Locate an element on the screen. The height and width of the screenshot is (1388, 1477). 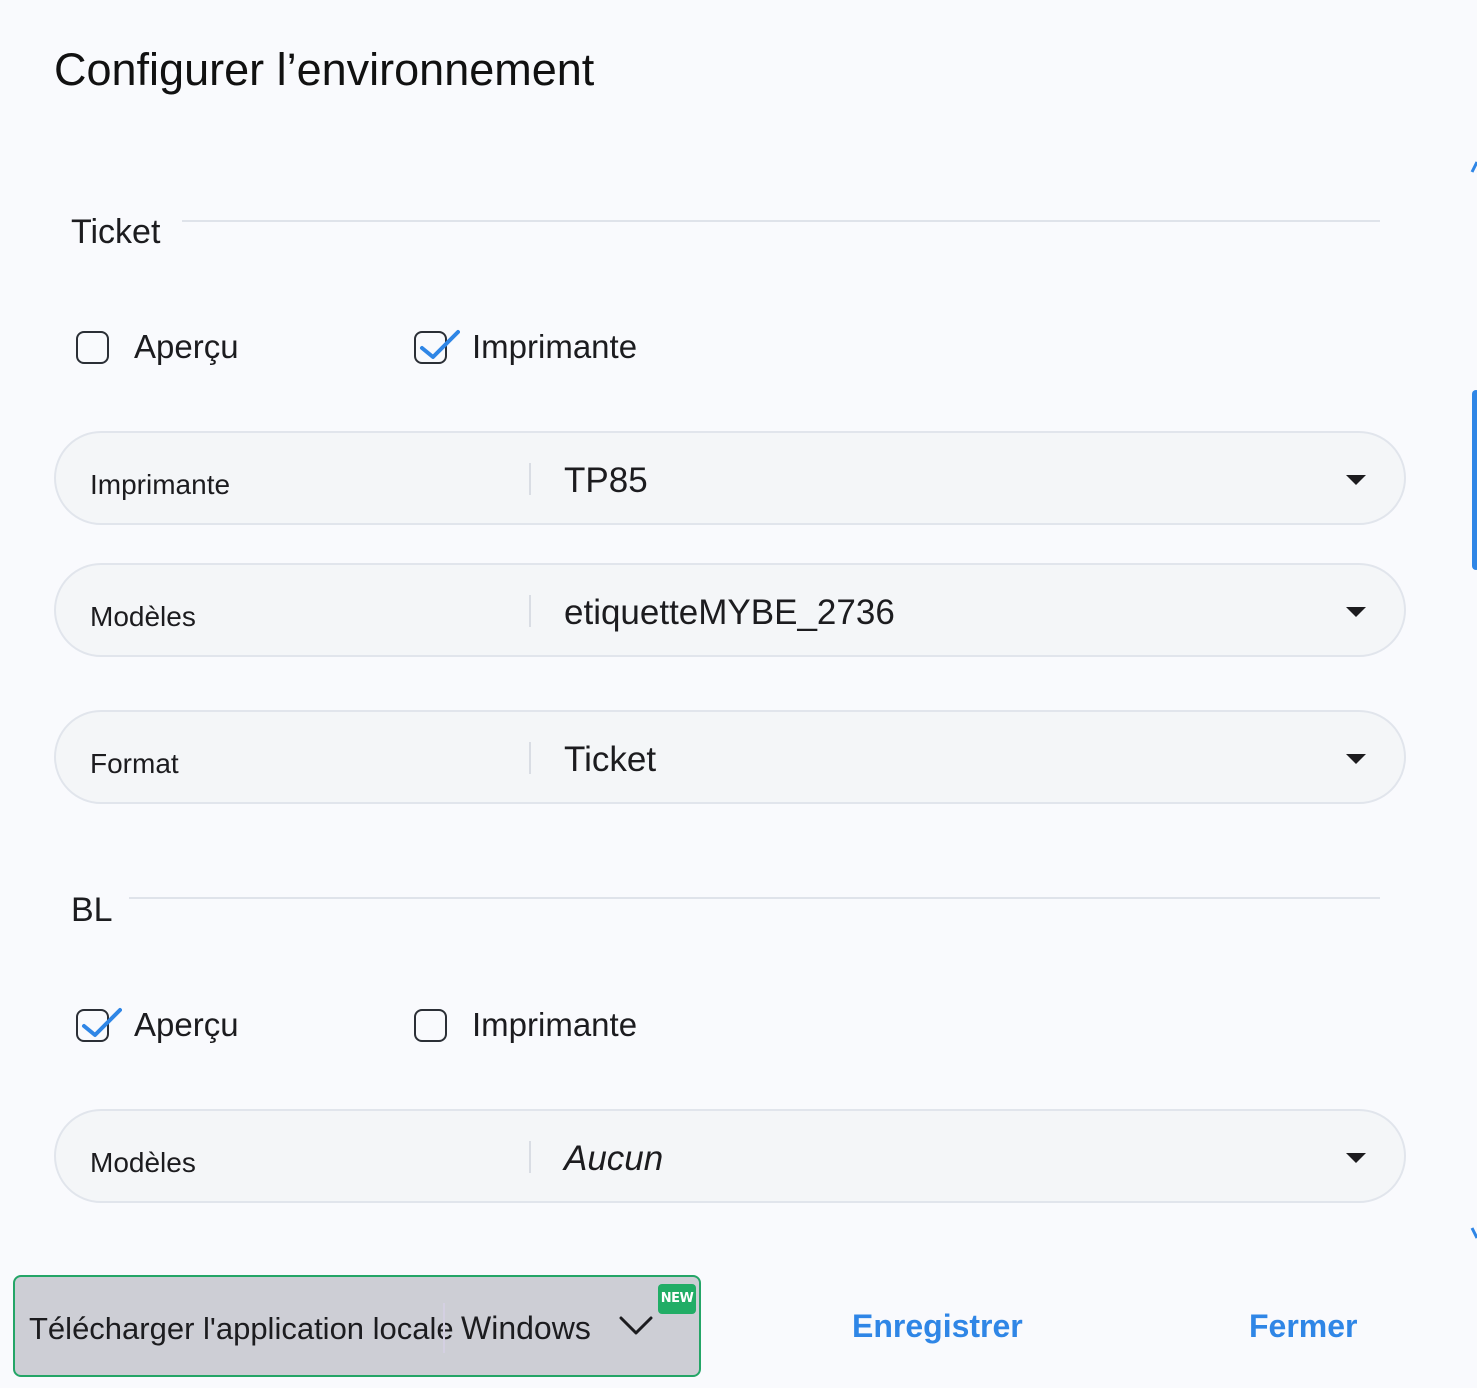
bl-apercu-checkbox: Aperçu is located at coordinates (157, 1025).